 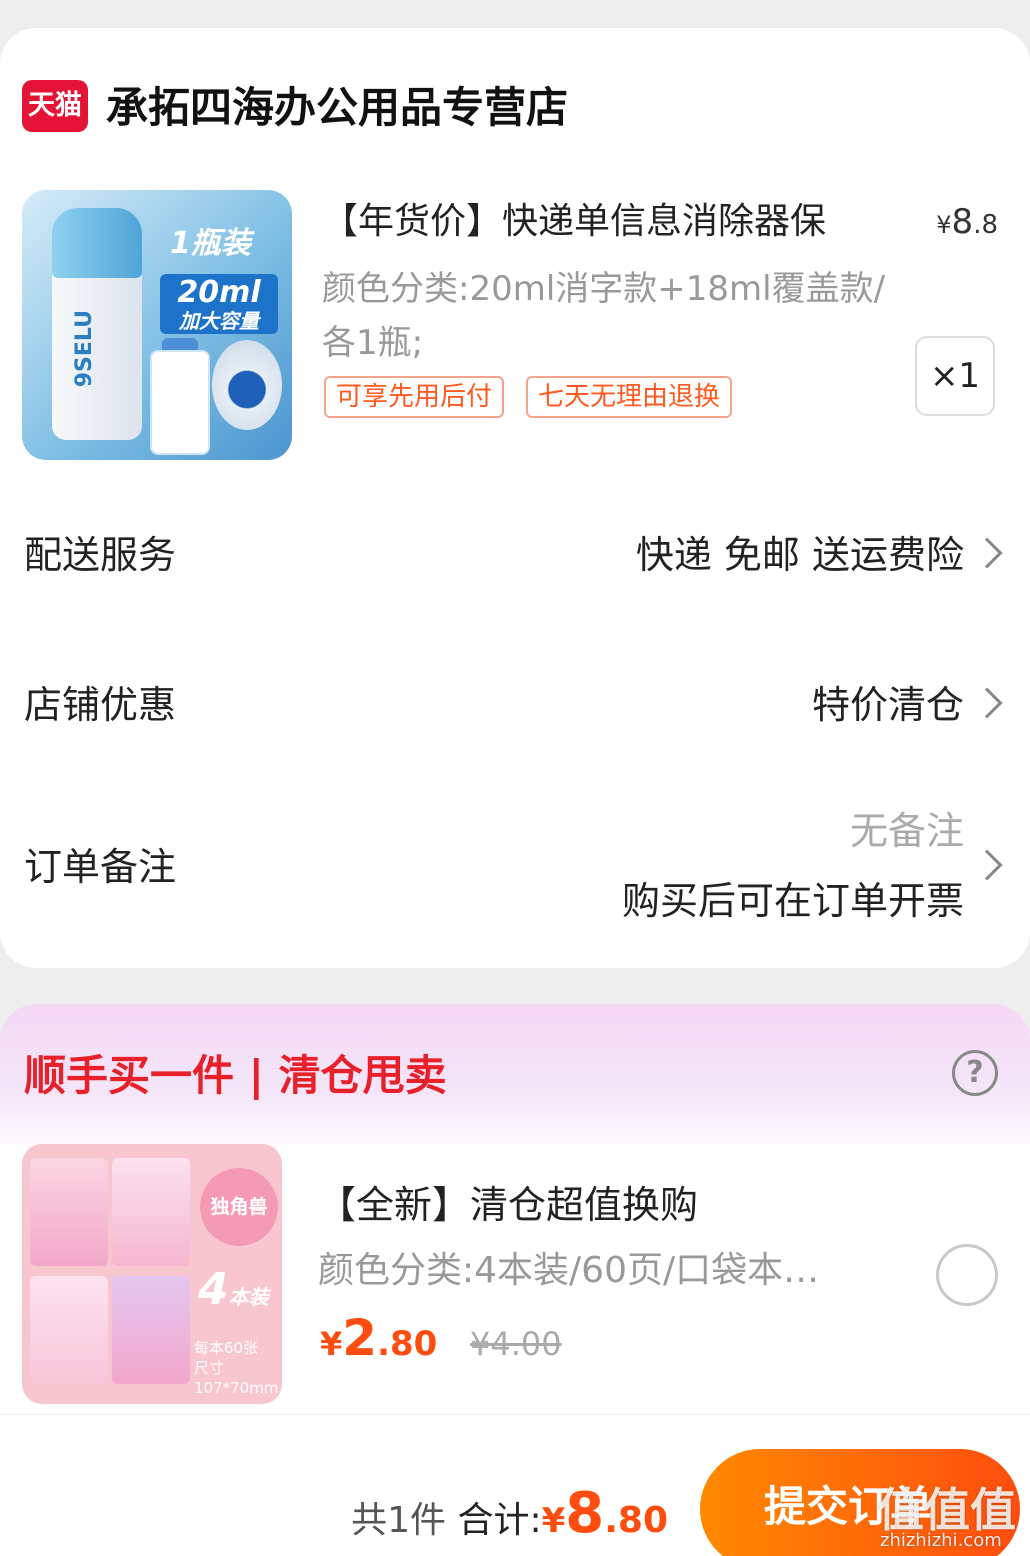 I want to click on total-amount: ¥8.80, so click(x=604, y=1514).